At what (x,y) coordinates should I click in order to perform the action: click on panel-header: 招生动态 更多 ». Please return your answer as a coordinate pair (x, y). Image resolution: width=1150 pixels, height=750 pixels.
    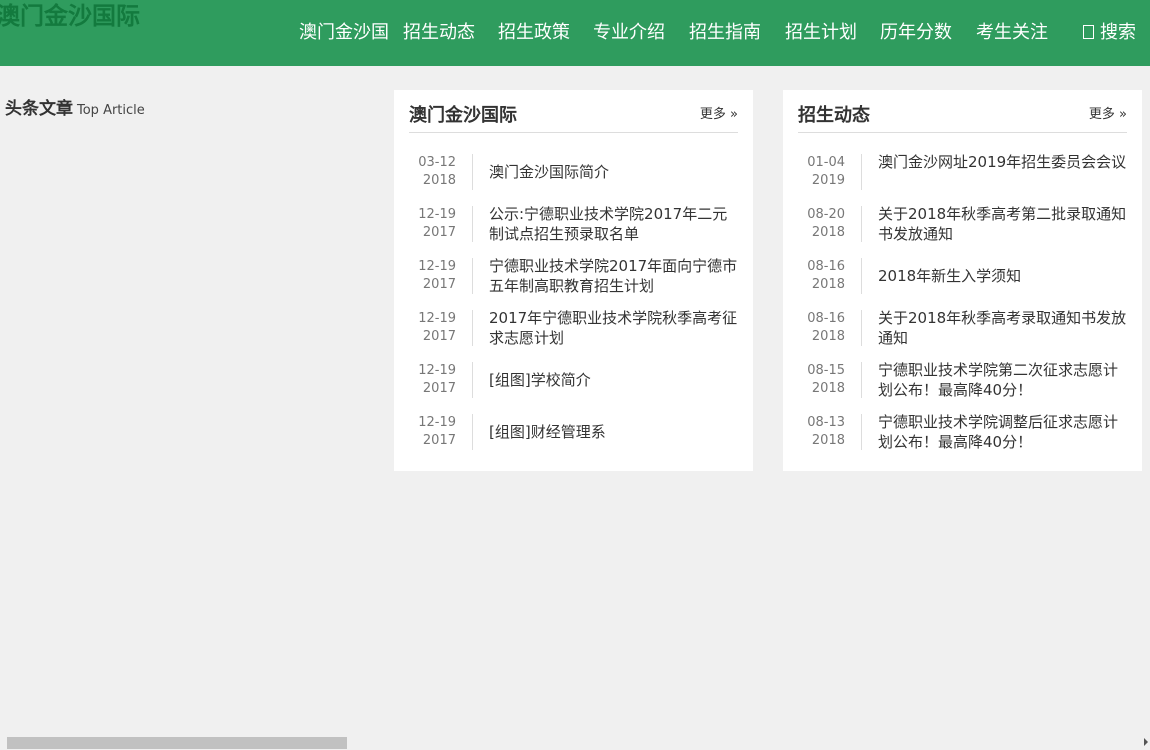
    Looking at the image, I should click on (962, 111).